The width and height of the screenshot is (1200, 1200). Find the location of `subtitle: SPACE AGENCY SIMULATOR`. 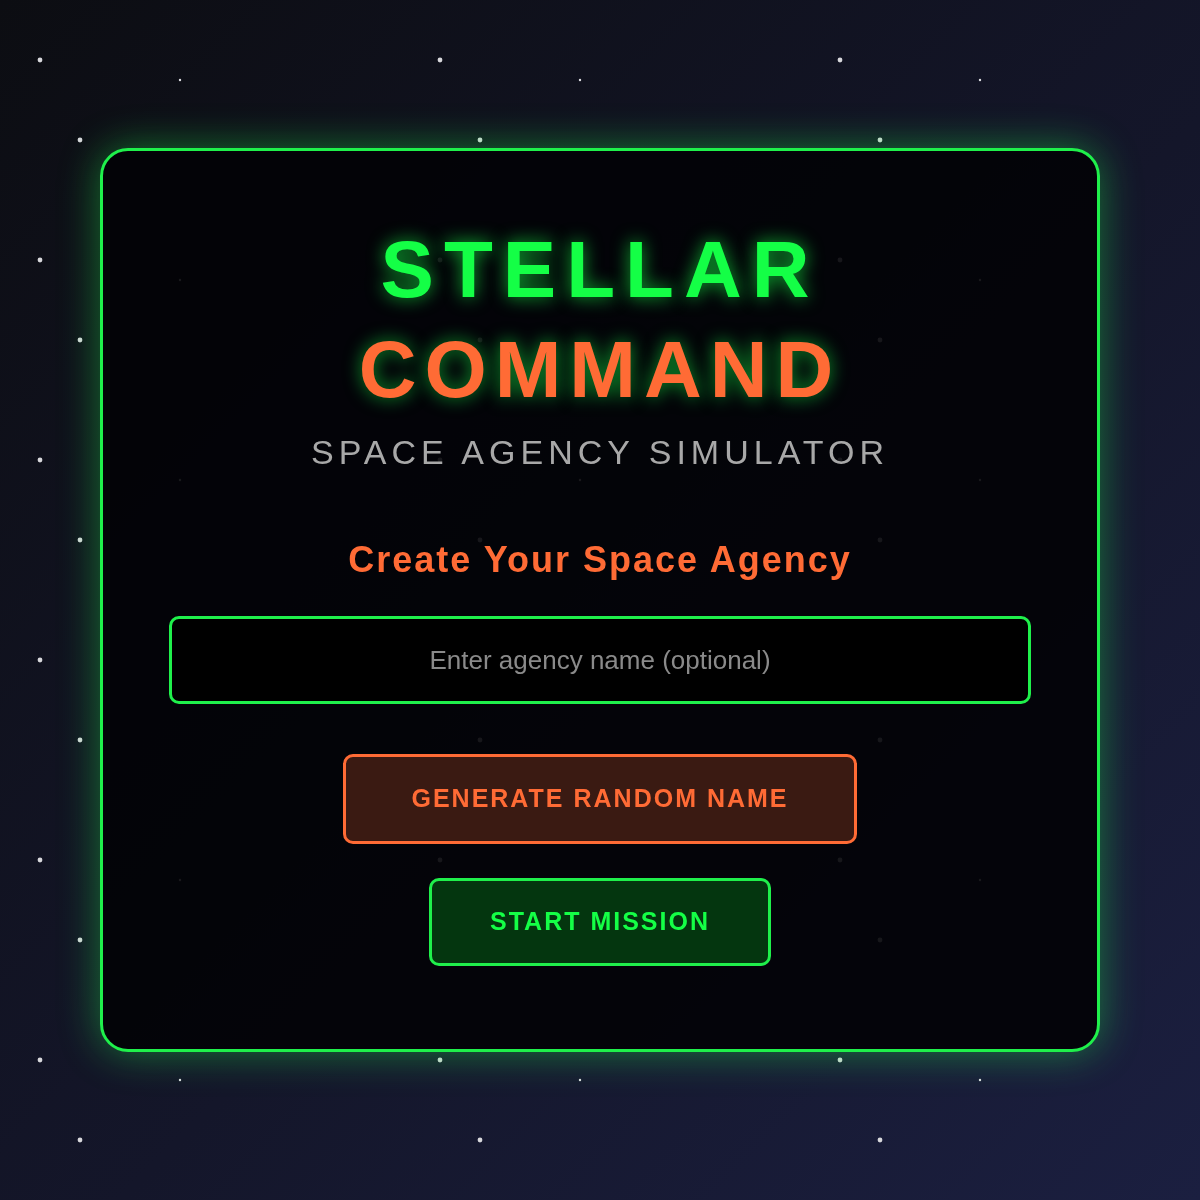

subtitle: SPACE AGENCY SIMULATOR is located at coordinates (600, 452).